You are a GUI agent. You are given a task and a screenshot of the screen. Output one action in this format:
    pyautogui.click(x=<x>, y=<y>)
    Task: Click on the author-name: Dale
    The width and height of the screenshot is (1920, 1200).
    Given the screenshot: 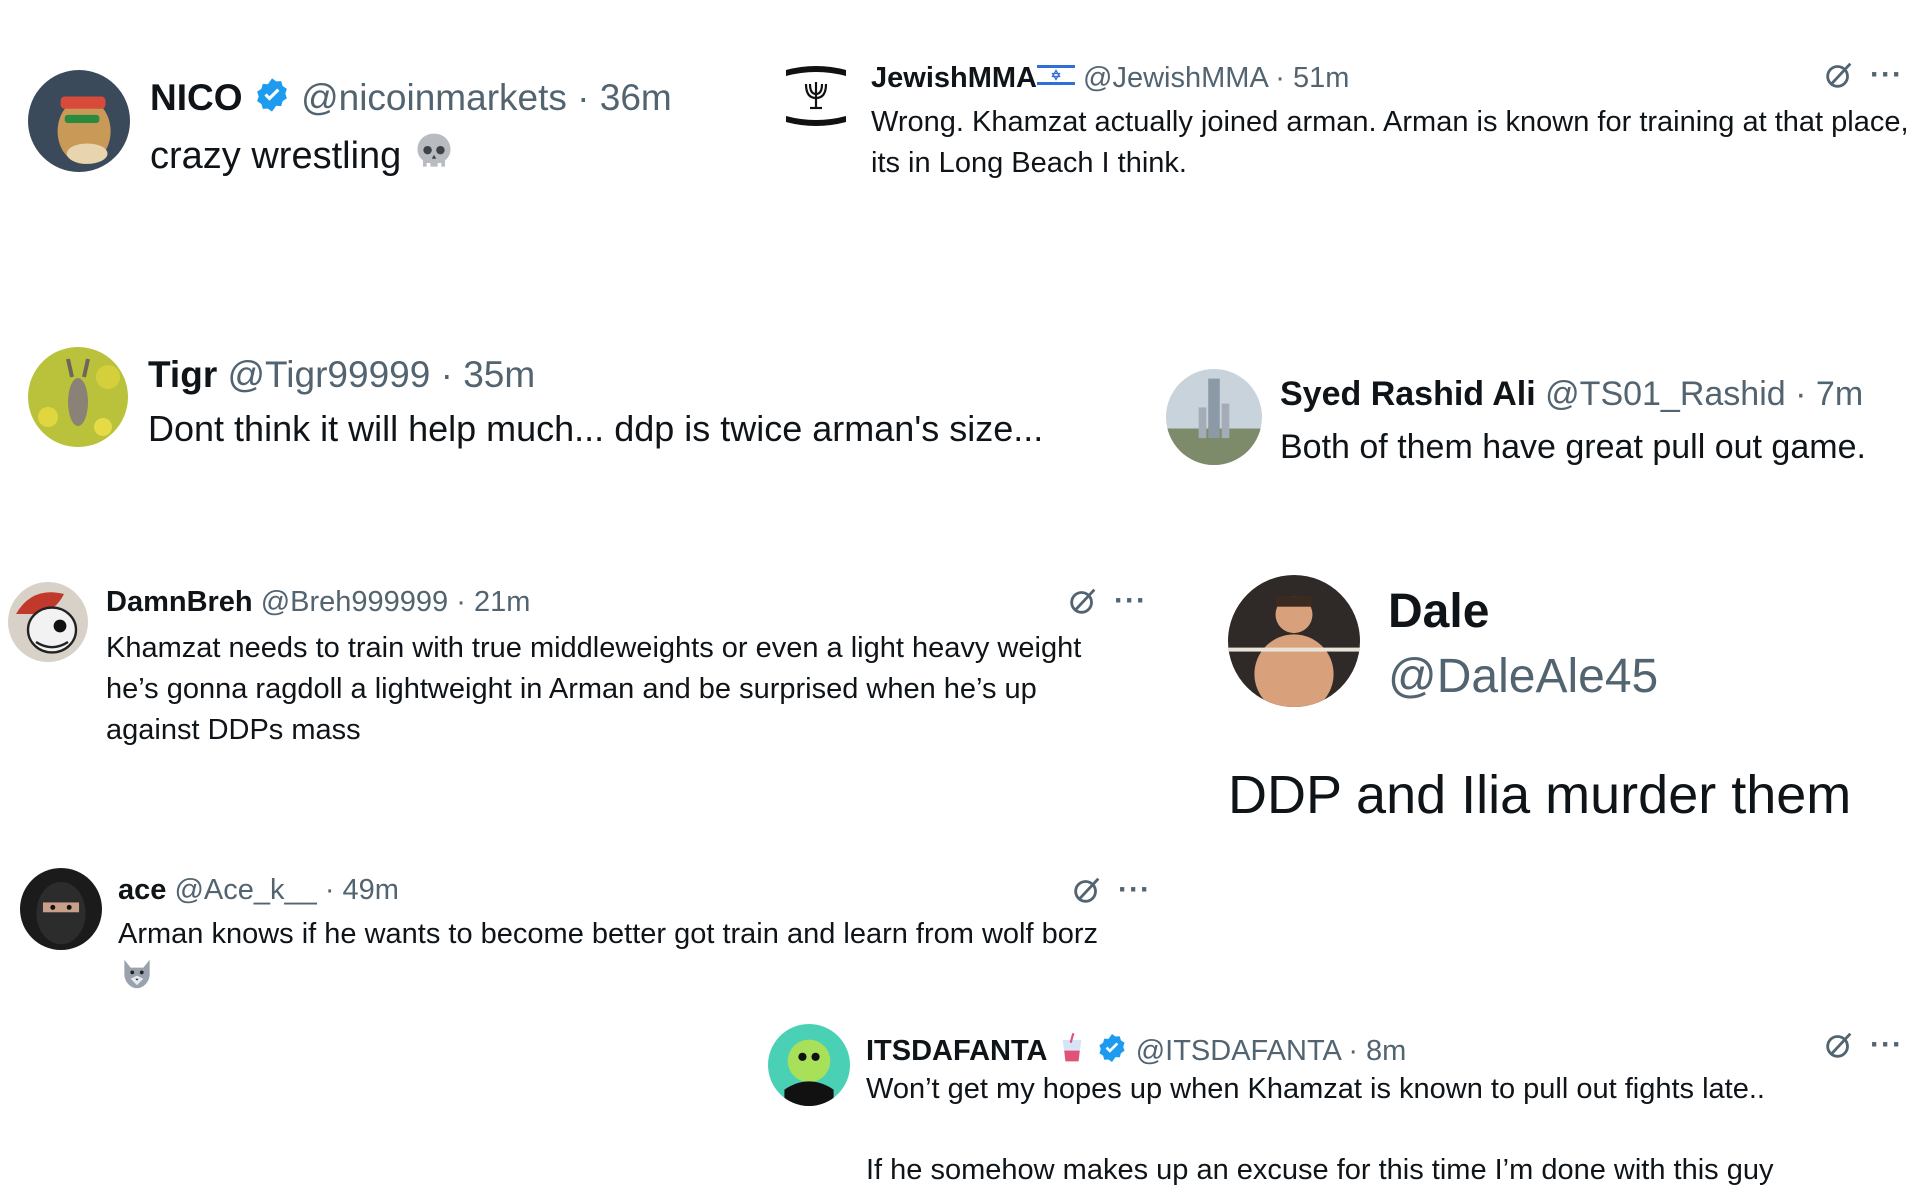 What is the action you would take?
    pyautogui.click(x=1438, y=611)
    